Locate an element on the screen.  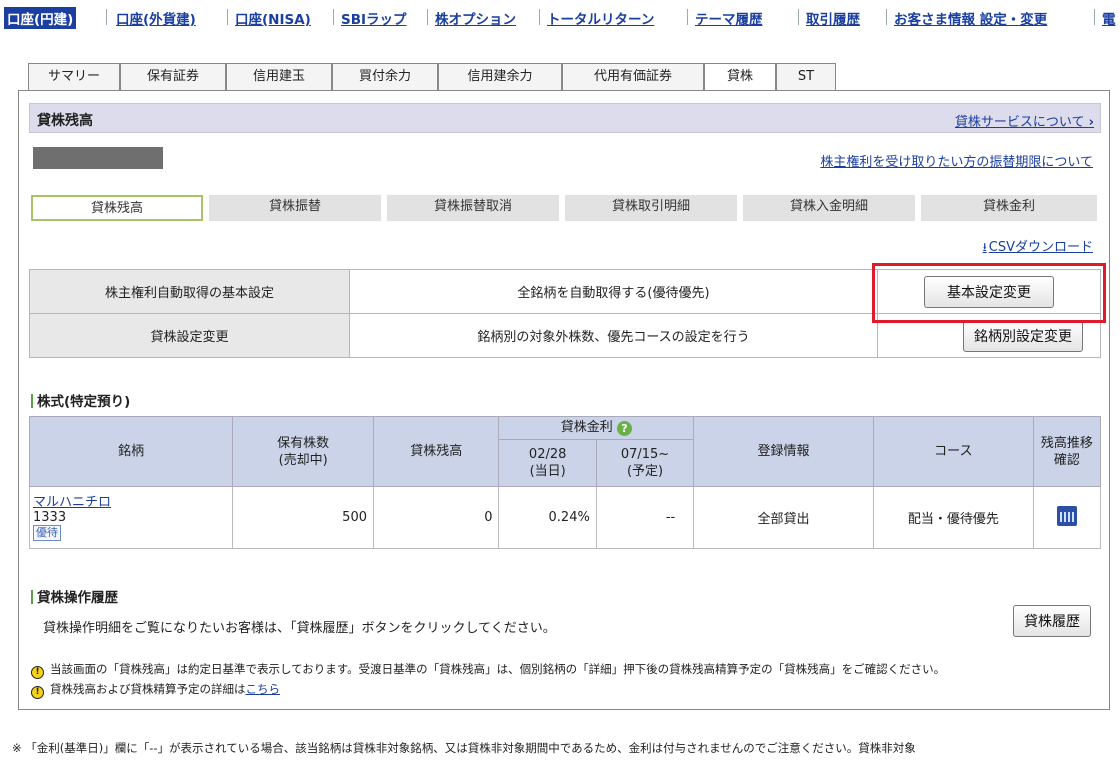
col-rate-plan: 07/15~ (予定) is located at coordinates (645, 463).